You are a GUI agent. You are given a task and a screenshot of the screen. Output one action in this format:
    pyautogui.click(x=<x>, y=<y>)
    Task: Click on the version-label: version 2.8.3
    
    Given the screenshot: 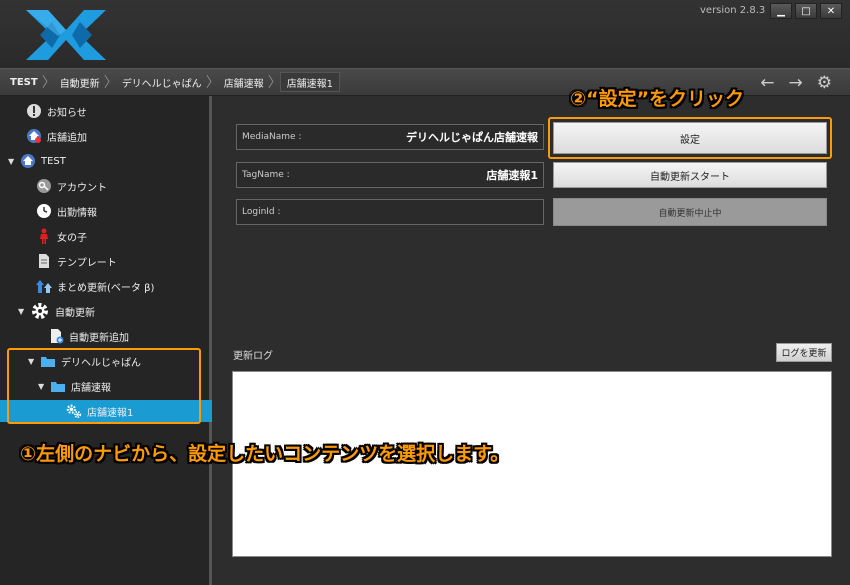 What is the action you would take?
    pyautogui.click(x=733, y=10)
    